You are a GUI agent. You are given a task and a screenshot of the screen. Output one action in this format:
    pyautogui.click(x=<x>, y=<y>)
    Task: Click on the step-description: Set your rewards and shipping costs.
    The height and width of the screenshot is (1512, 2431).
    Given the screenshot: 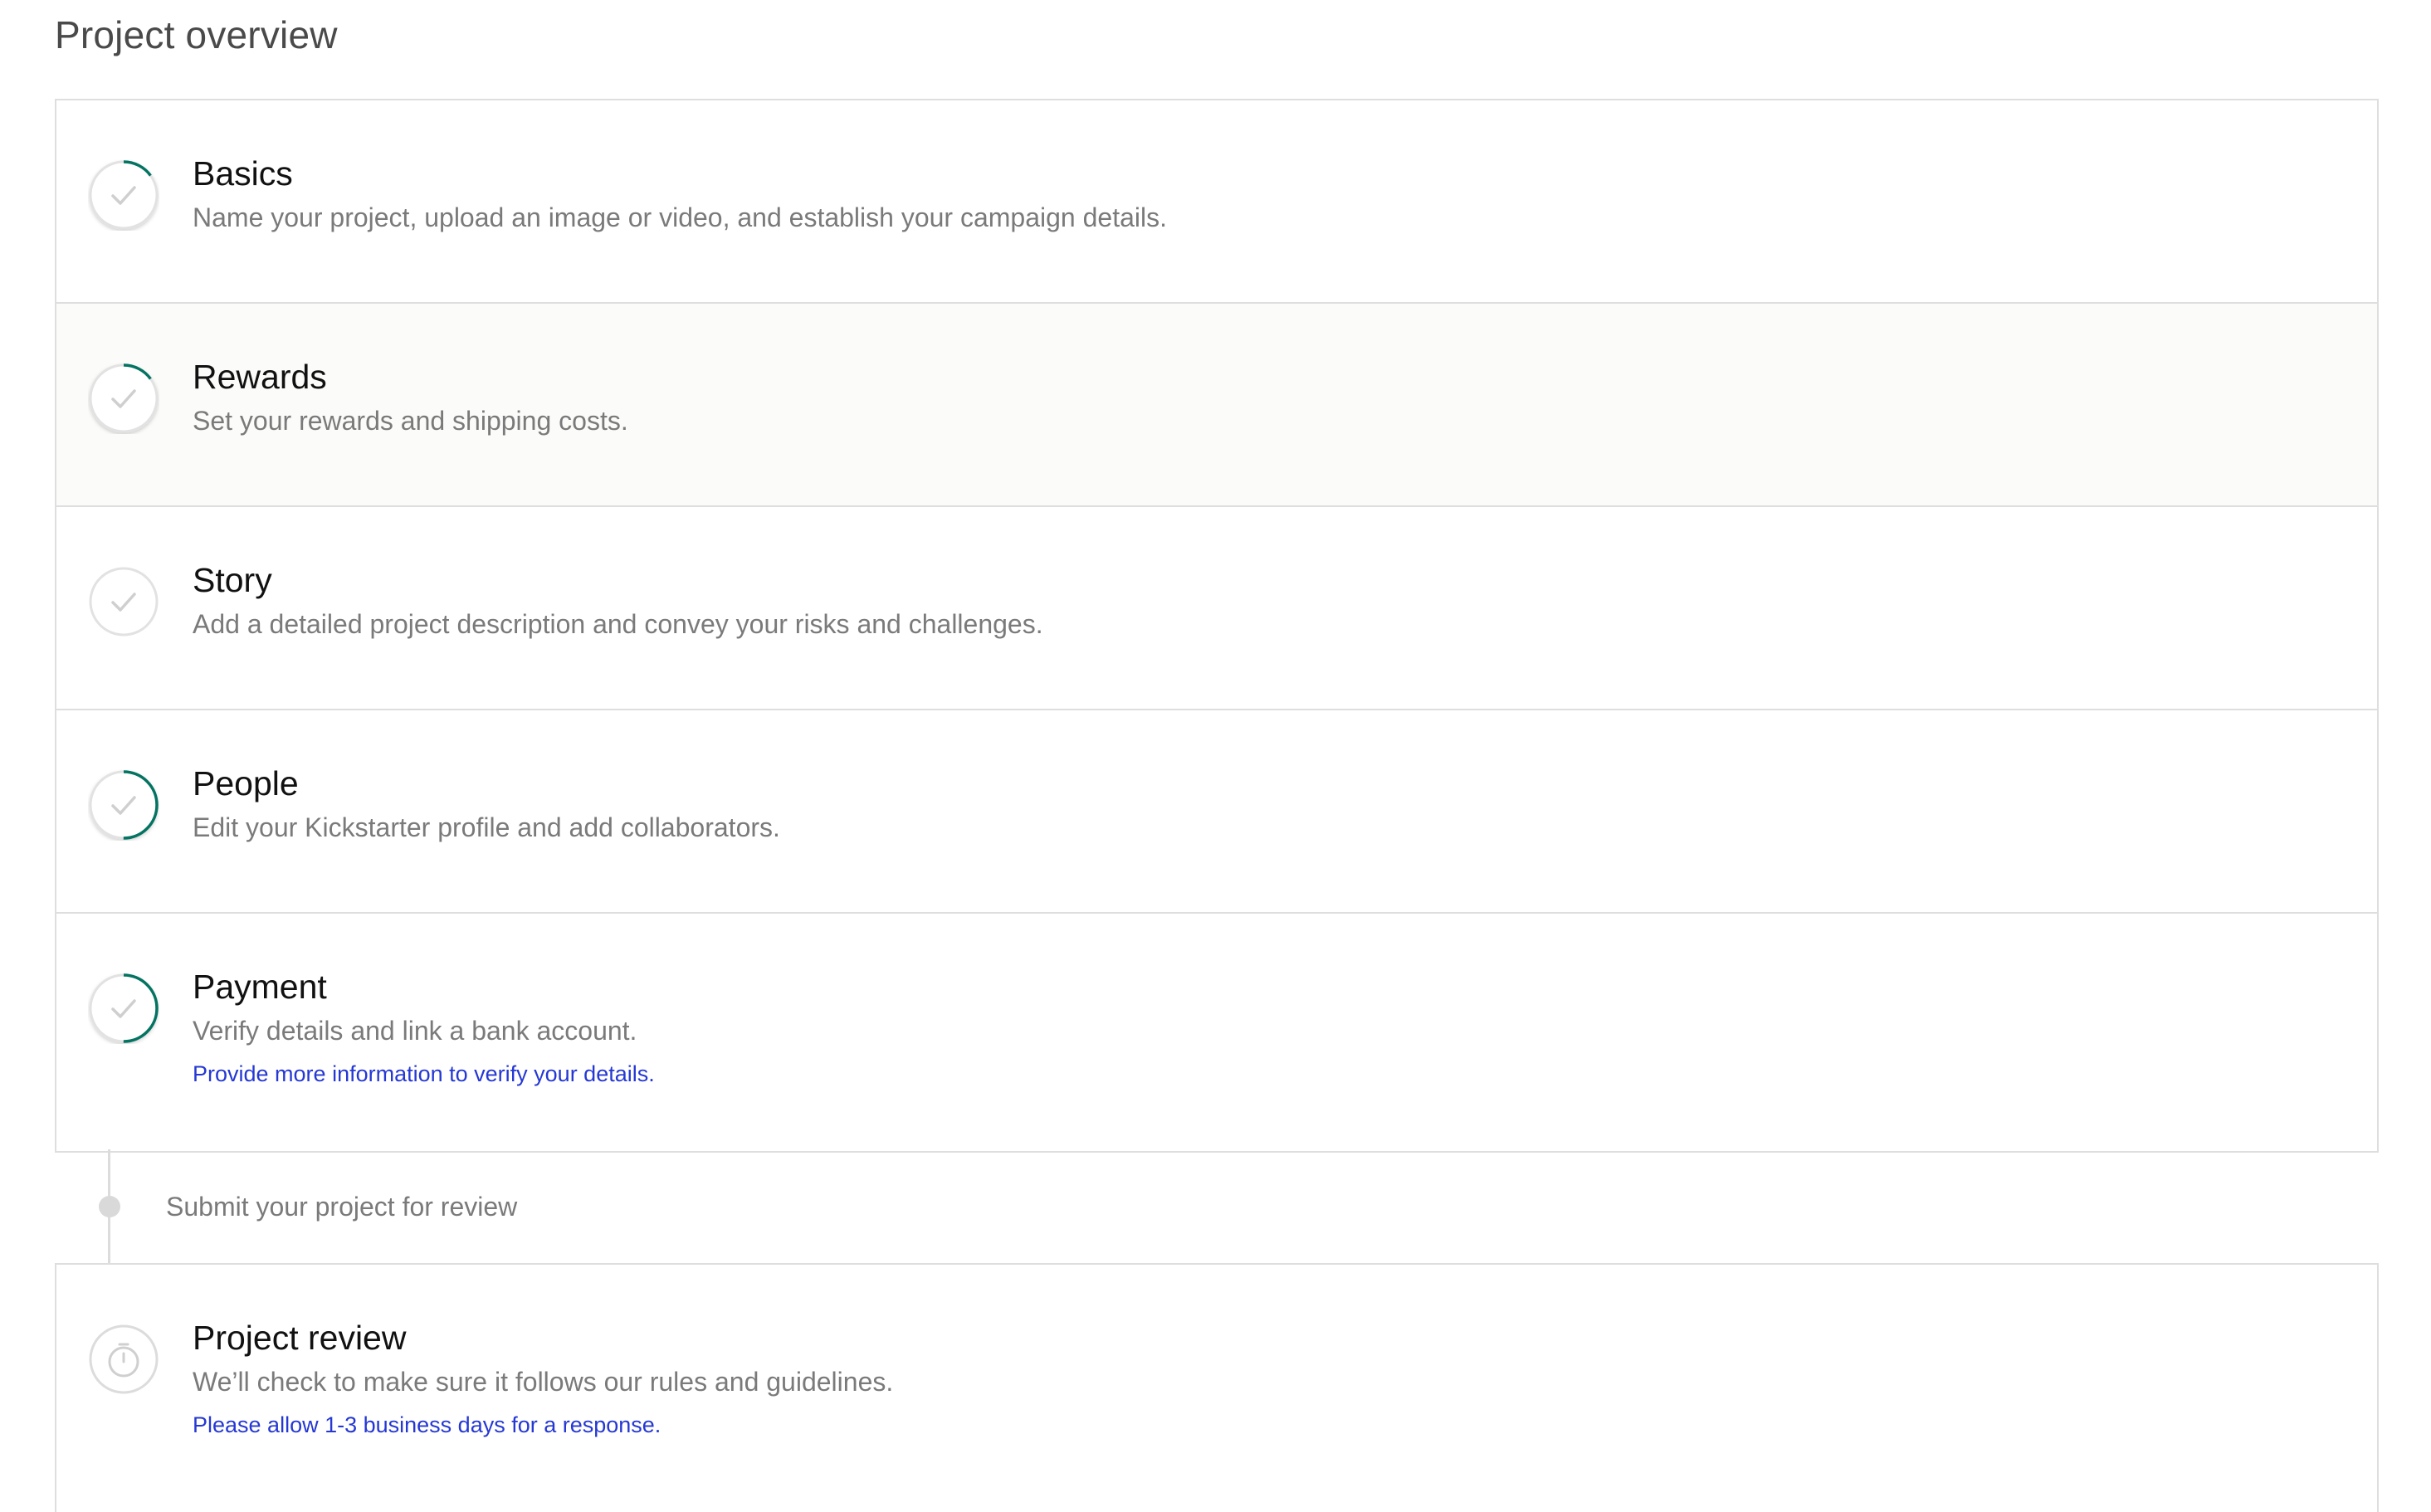 What is the action you would take?
    pyautogui.click(x=410, y=421)
    